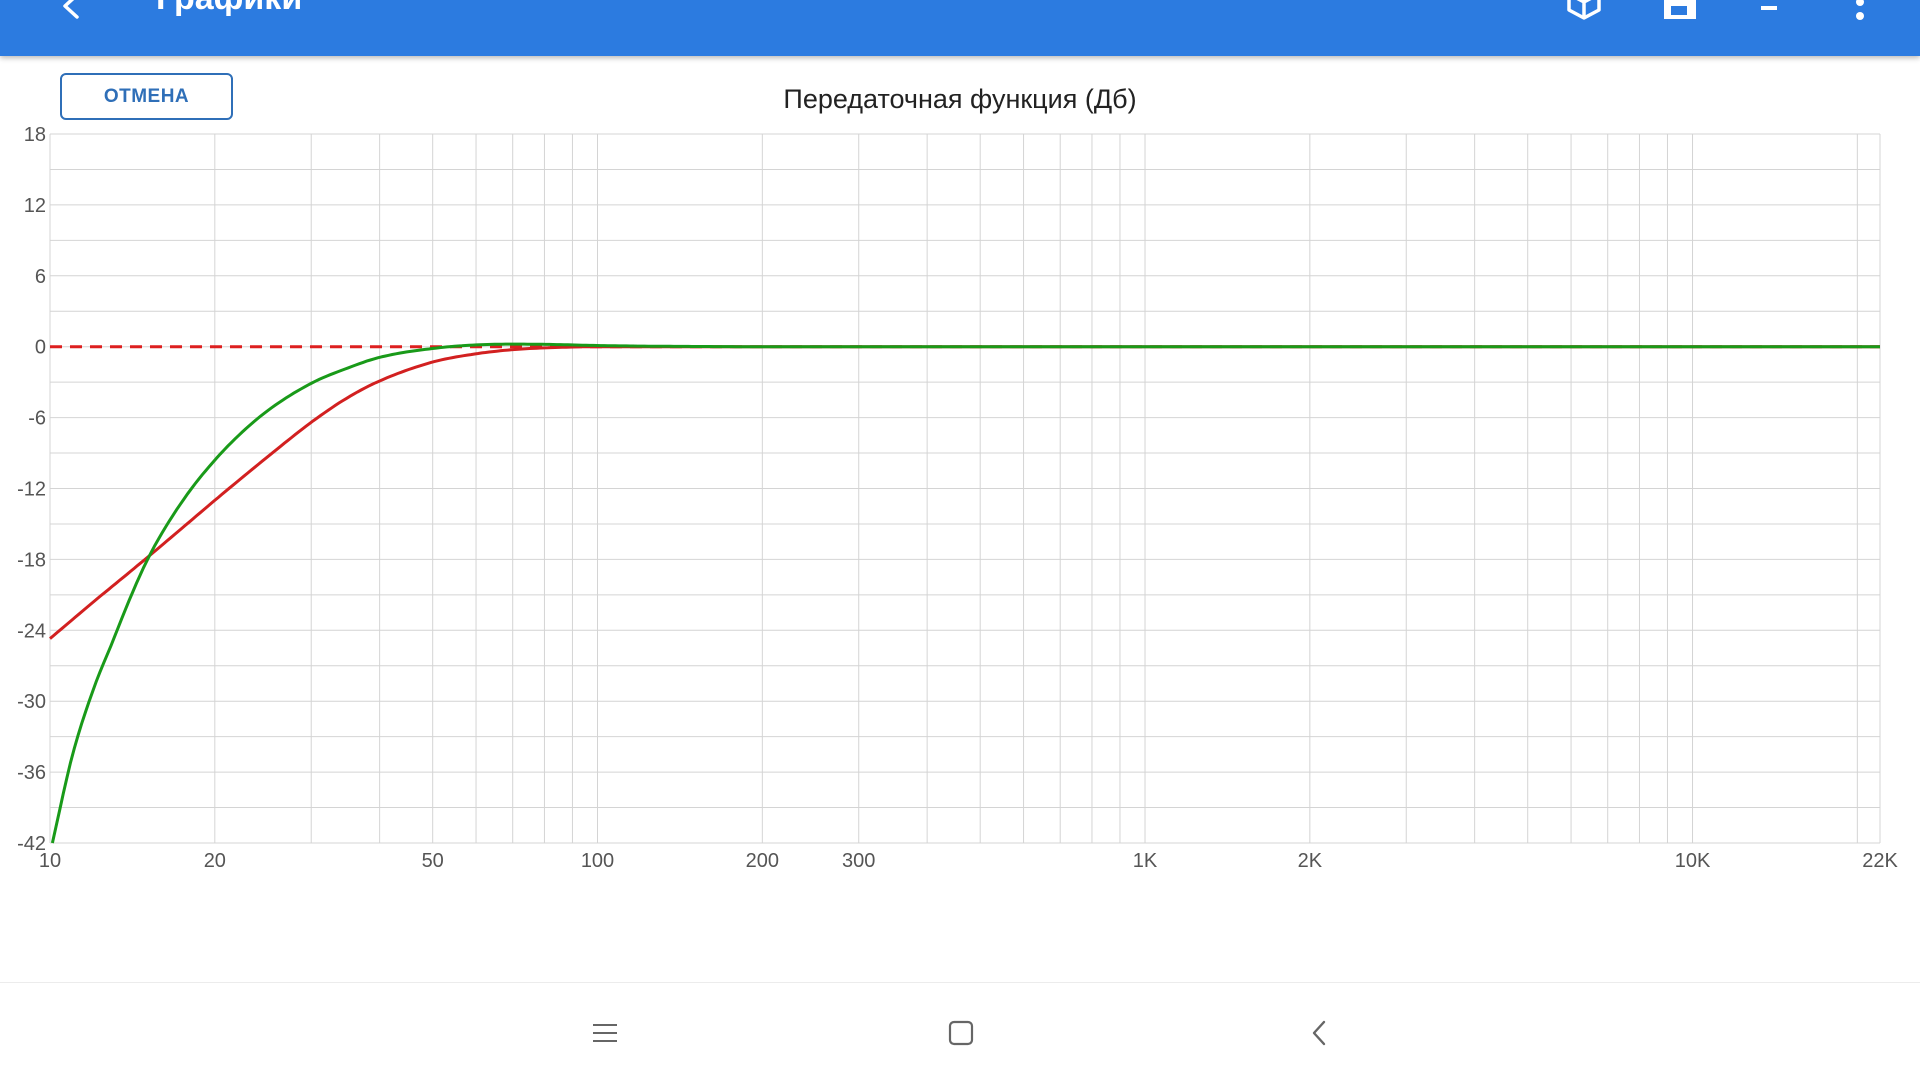 Image resolution: width=1920 pixels, height=1080 pixels. What do you see at coordinates (146, 96) in the screenshot?
I see `cancel-button: ОТМЕНА` at bounding box center [146, 96].